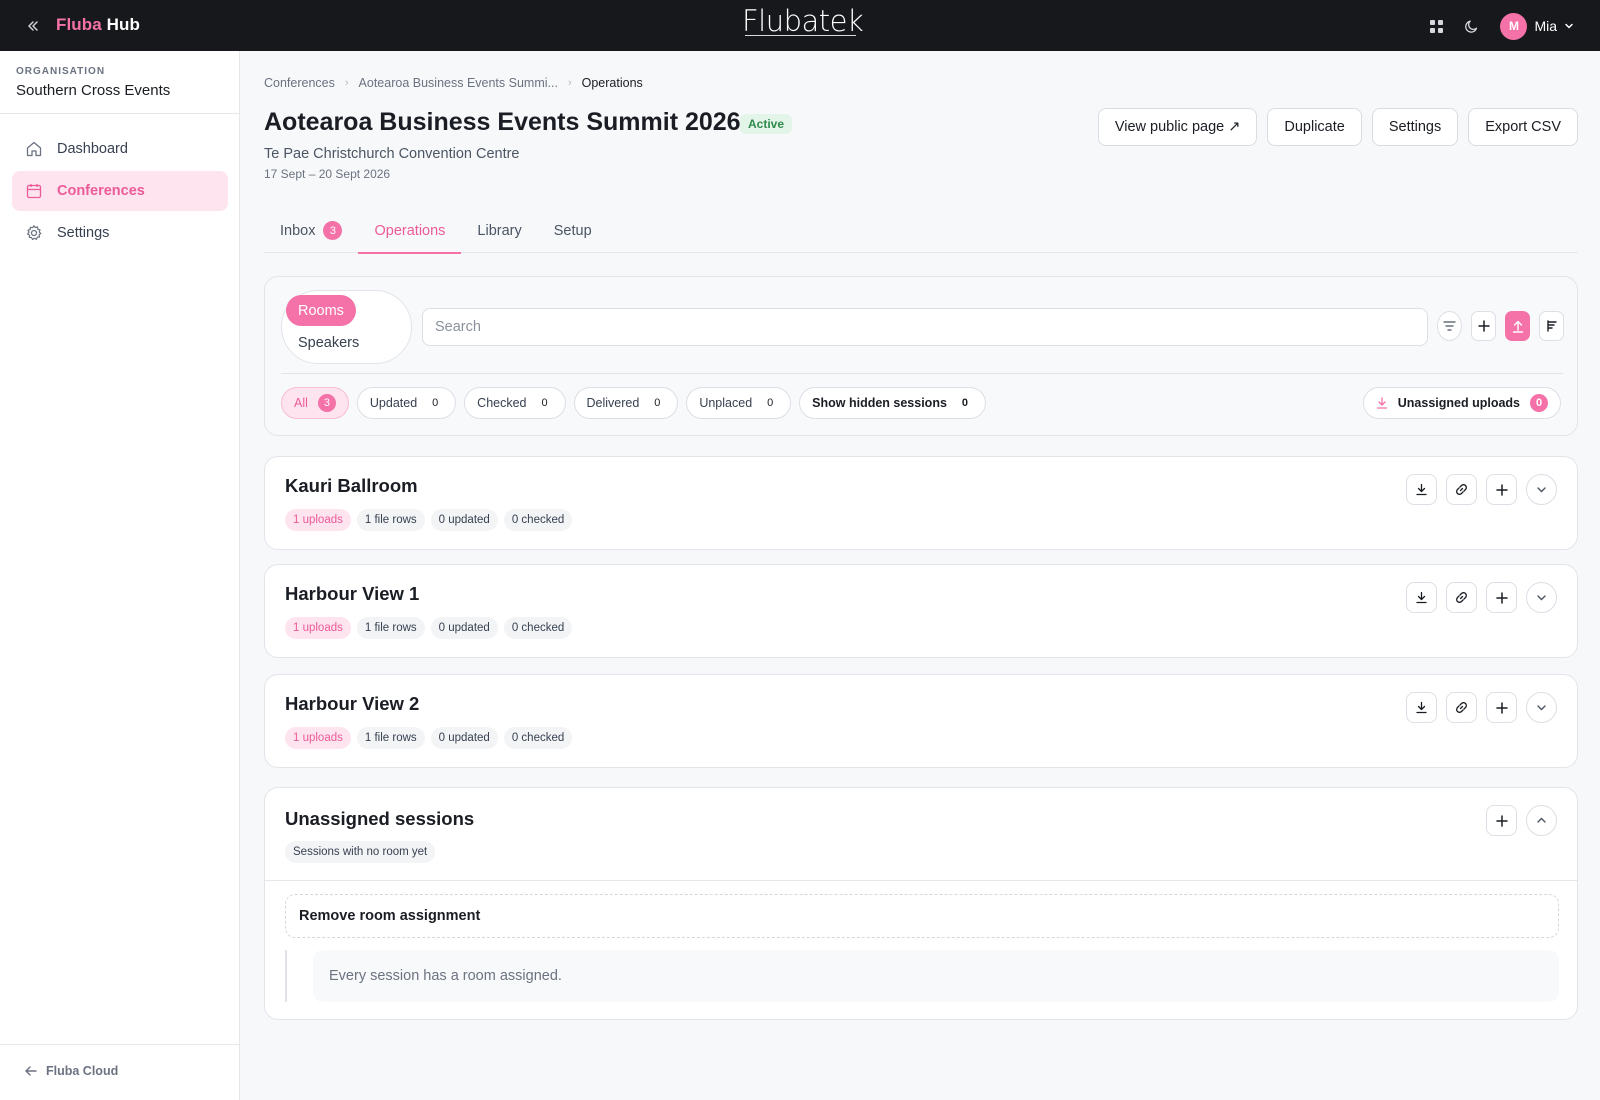 Image resolution: width=1600 pixels, height=1100 pixels. I want to click on event-dates: 17 Sept – 20 Sept 2026, so click(327, 174).